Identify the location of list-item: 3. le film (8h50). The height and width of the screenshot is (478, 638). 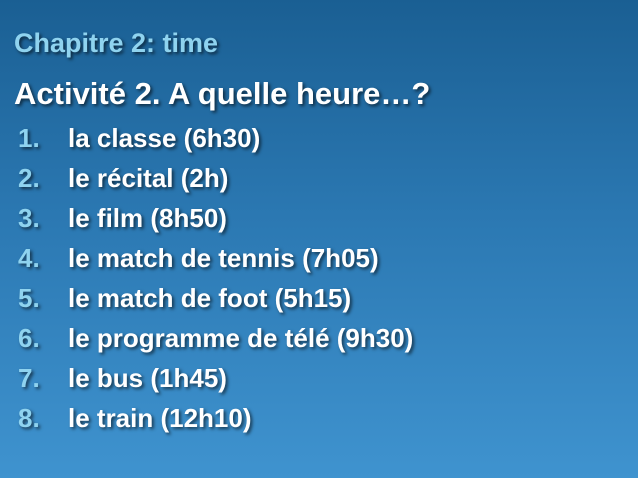
(215, 218).